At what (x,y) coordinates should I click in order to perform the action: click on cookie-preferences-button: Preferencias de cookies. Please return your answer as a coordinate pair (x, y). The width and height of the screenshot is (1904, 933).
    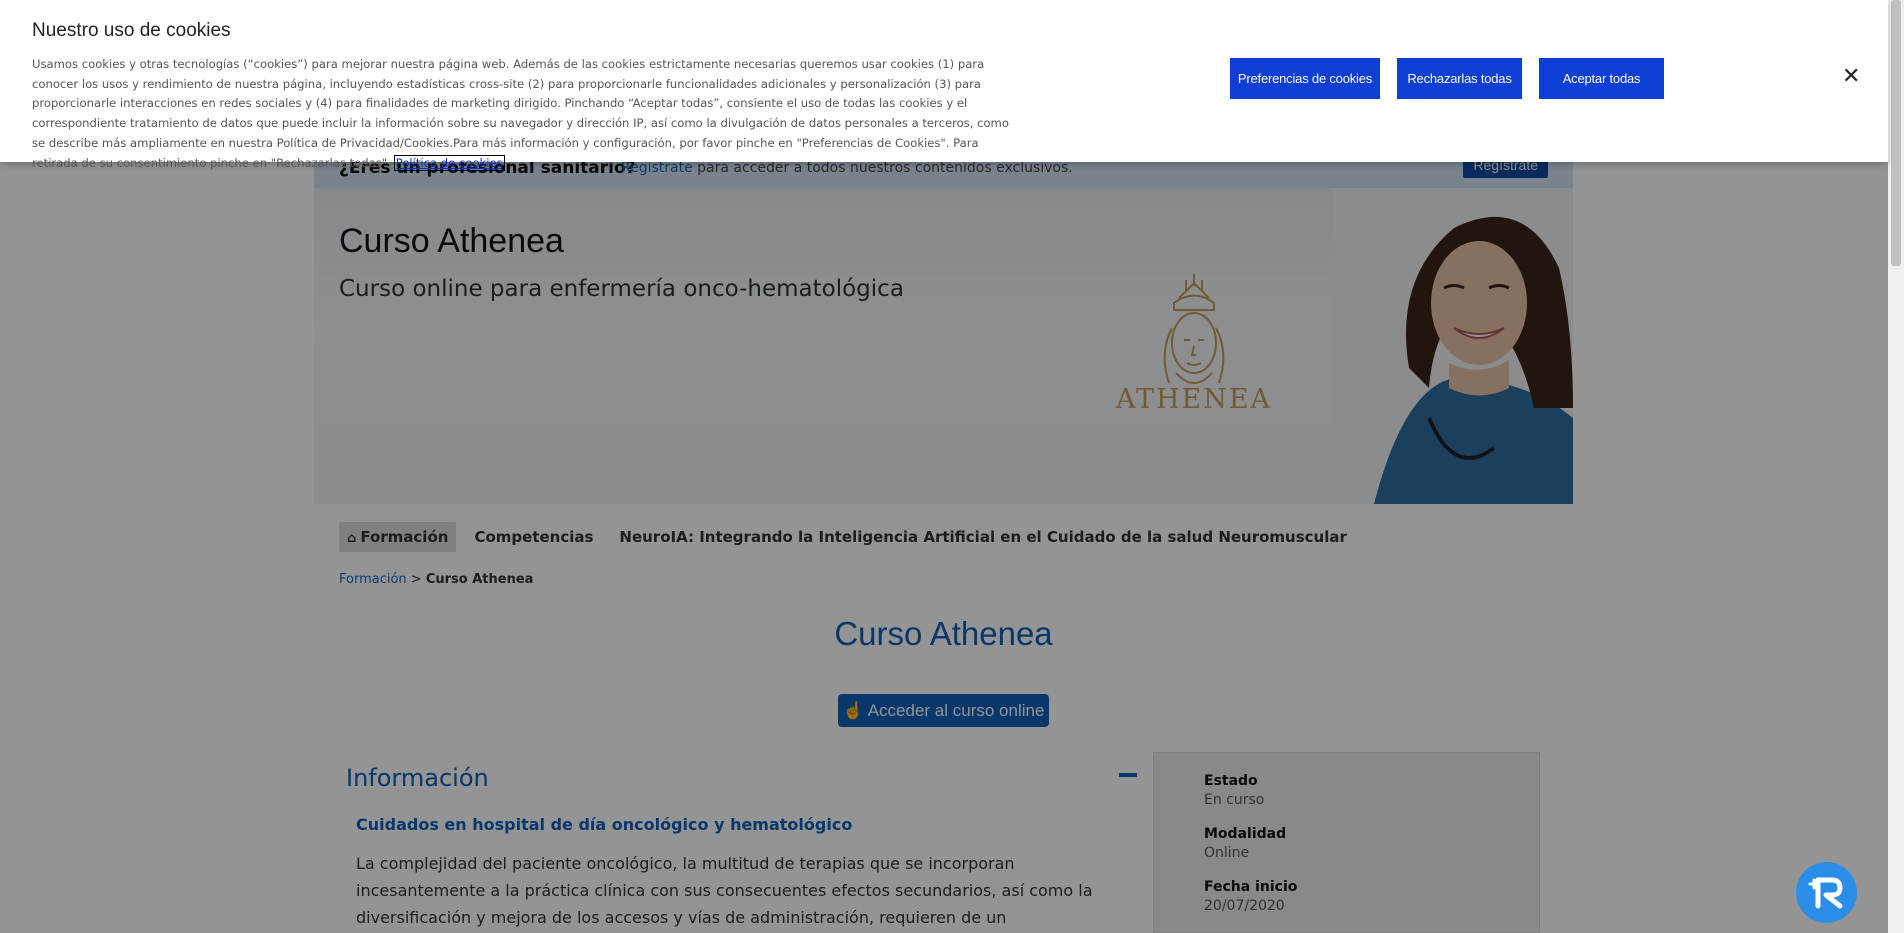
    Looking at the image, I should click on (1305, 78).